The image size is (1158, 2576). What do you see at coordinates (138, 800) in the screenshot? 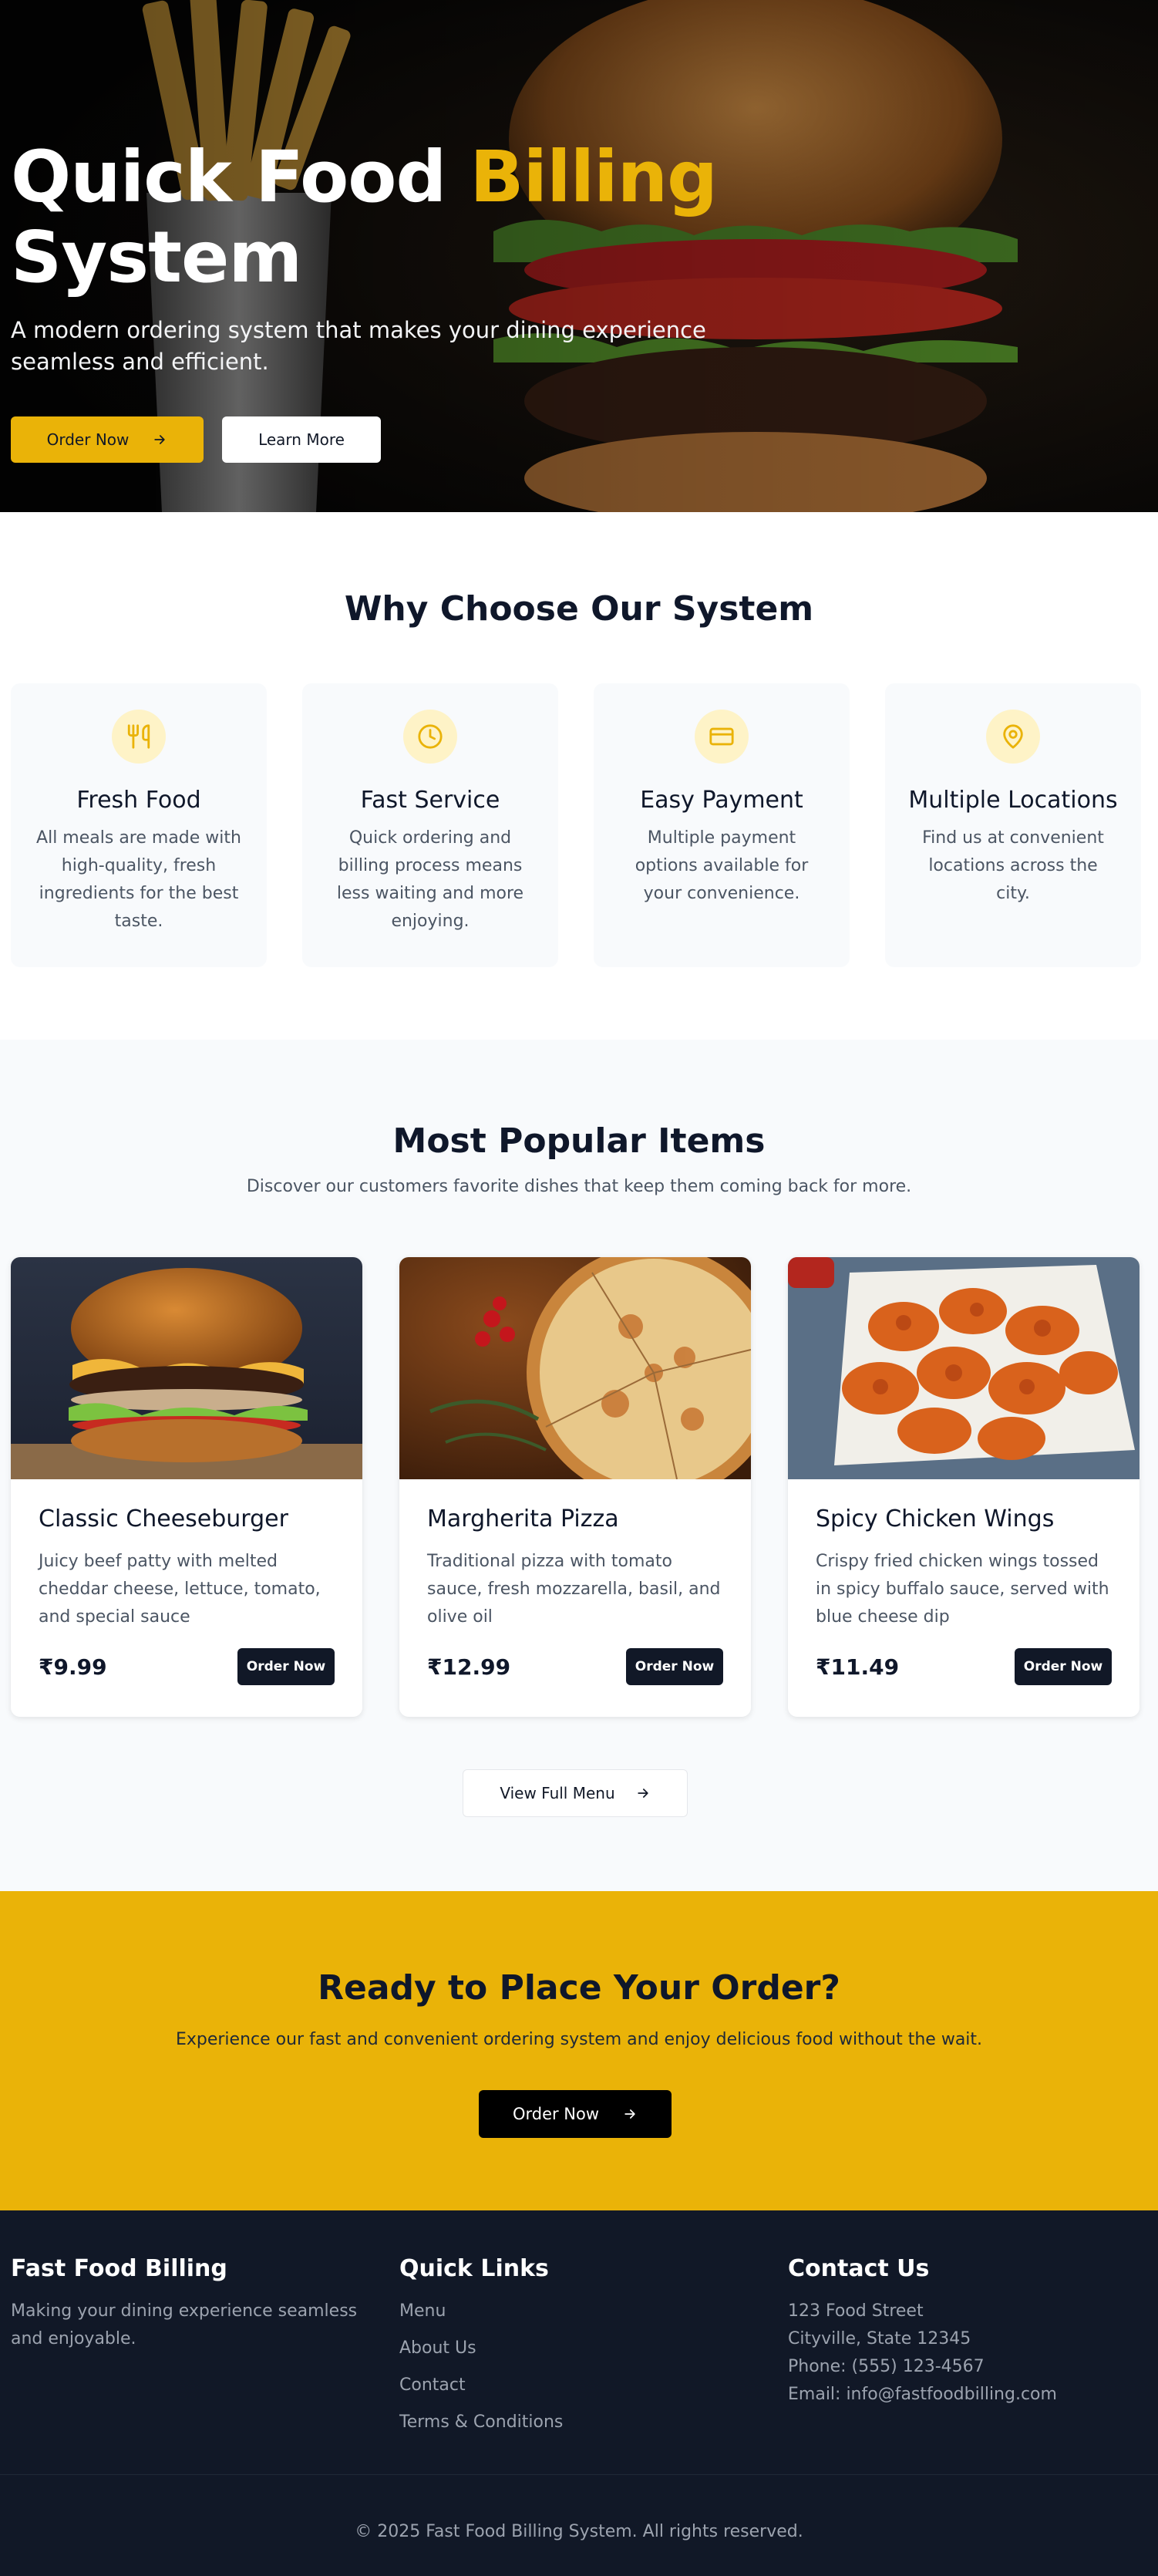
I see `feature-title: Fresh Food` at bounding box center [138, 800].